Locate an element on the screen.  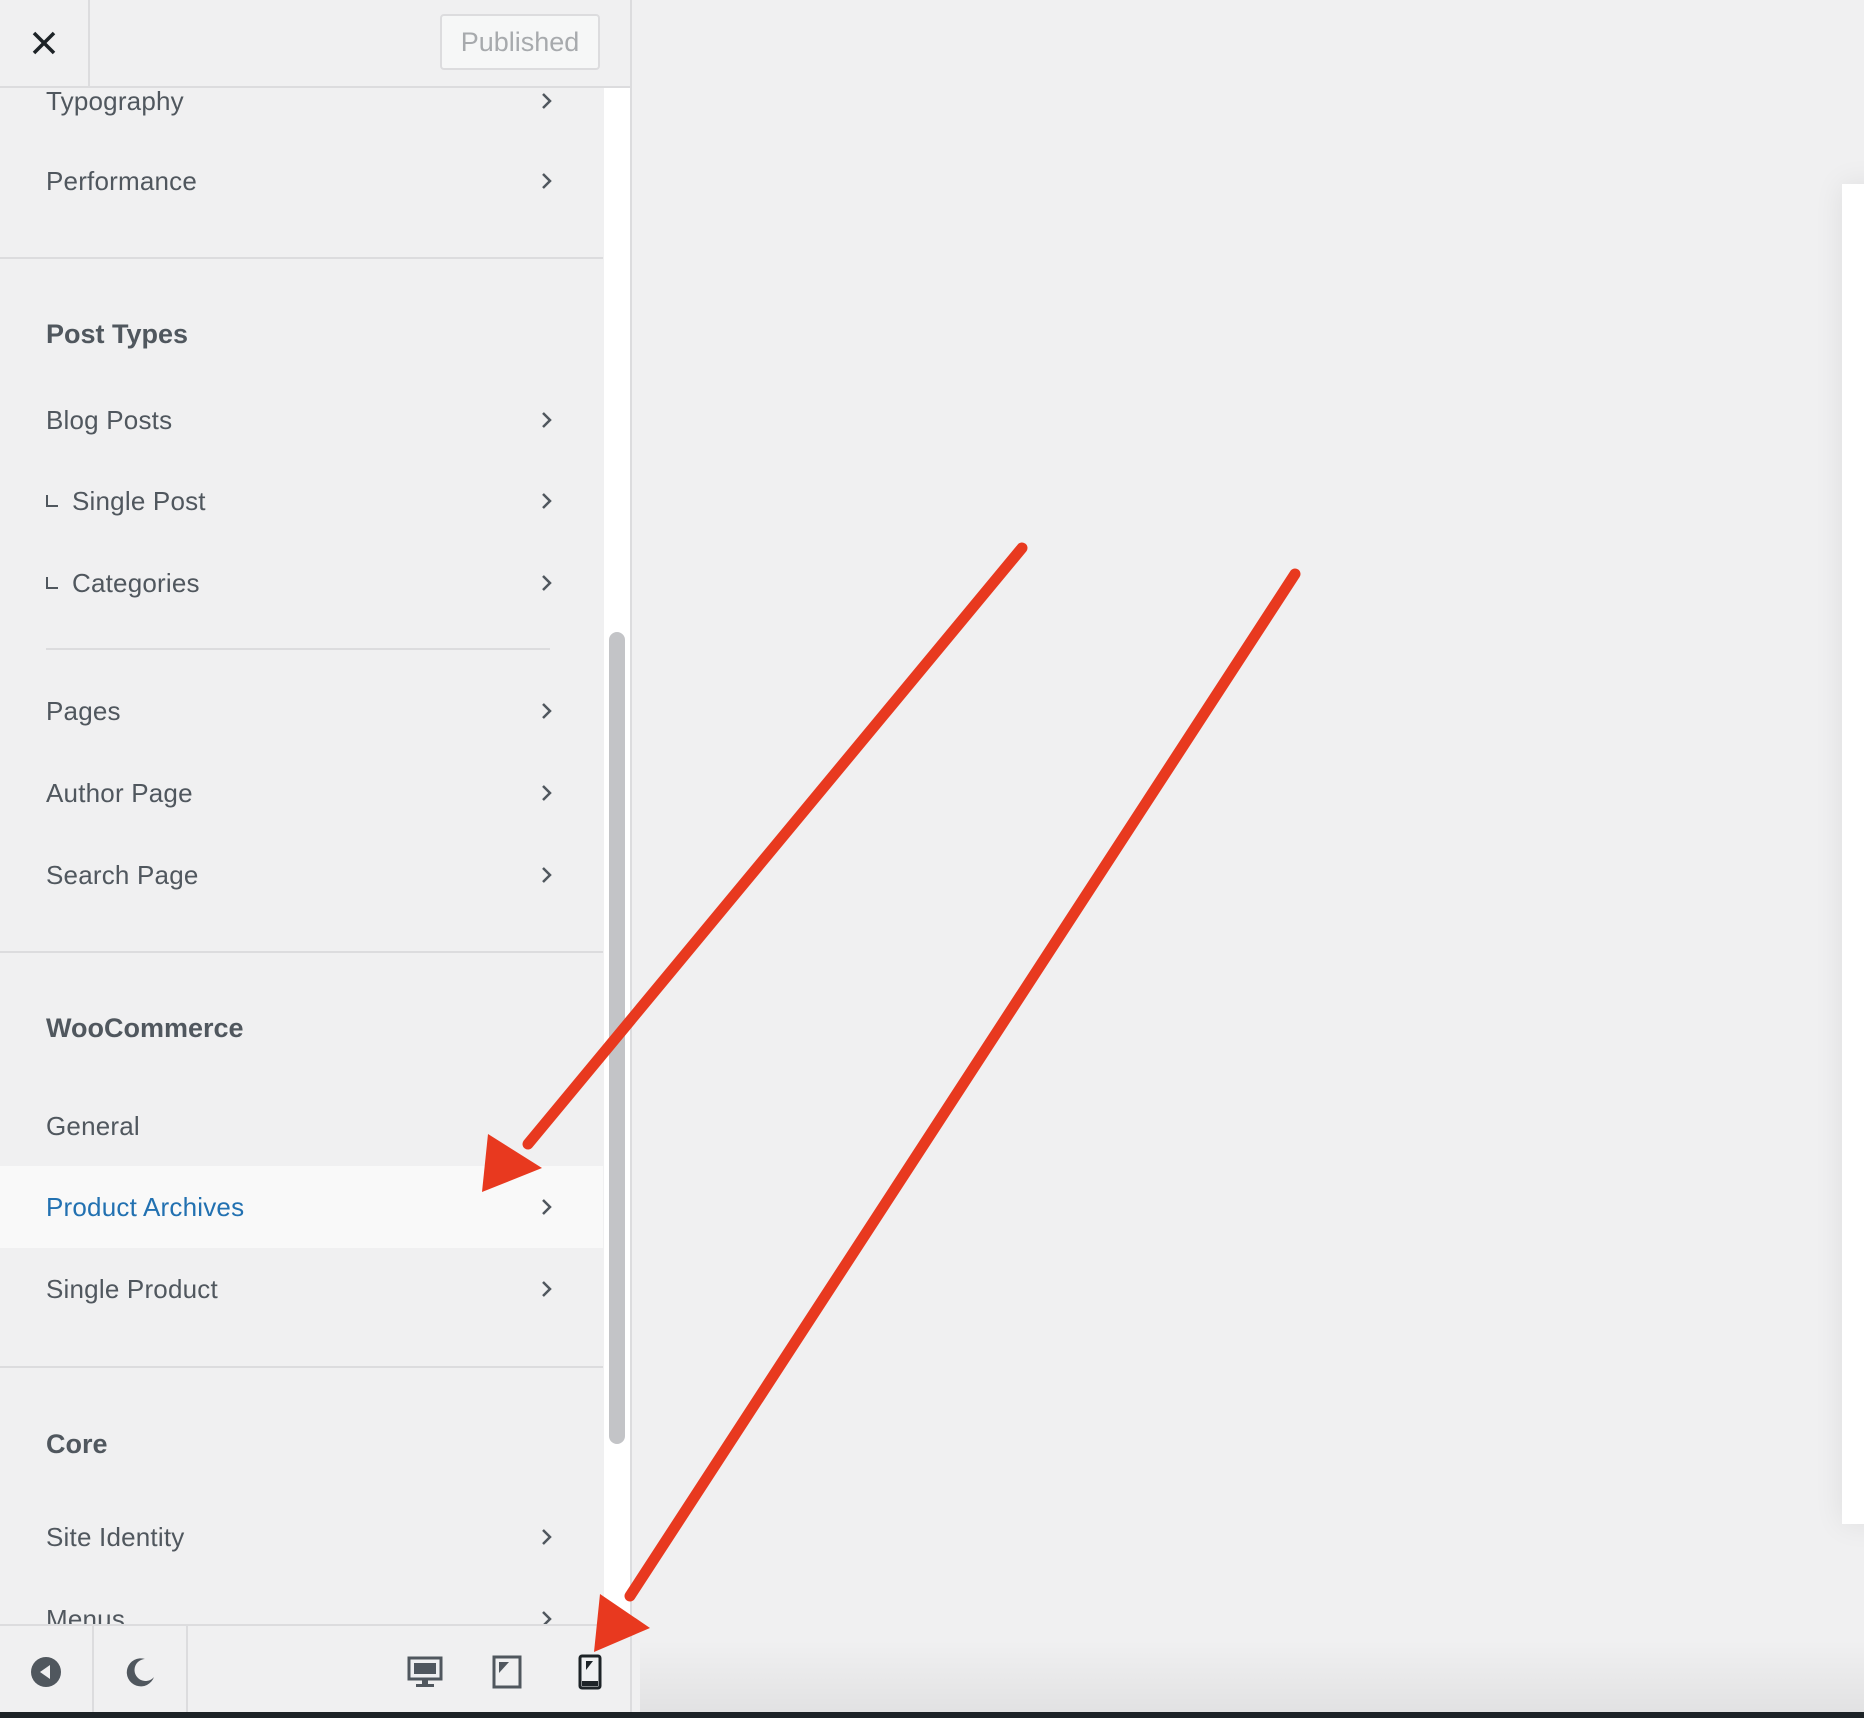
menu-item-single-post: Single Post is located at coordinates (301, 501).